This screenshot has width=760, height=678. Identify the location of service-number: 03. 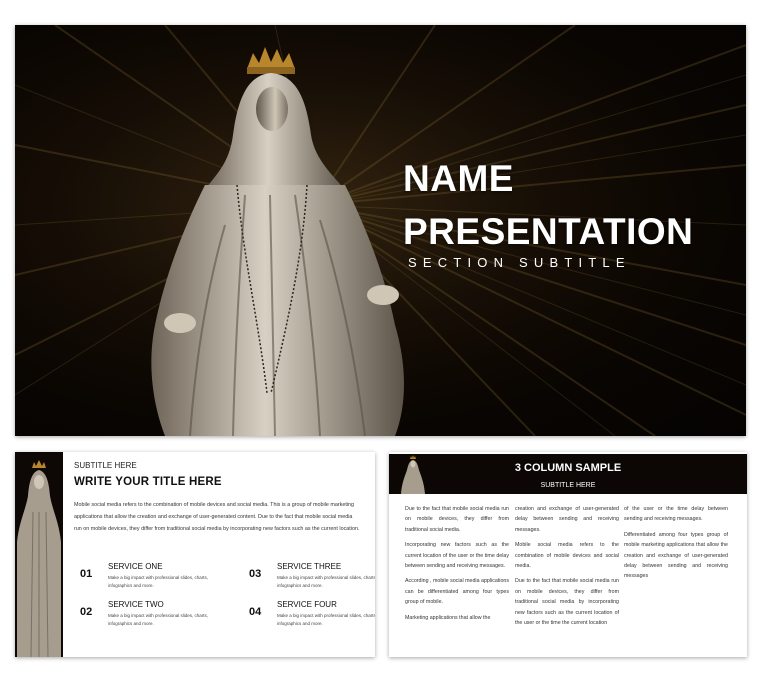
(255, 574).